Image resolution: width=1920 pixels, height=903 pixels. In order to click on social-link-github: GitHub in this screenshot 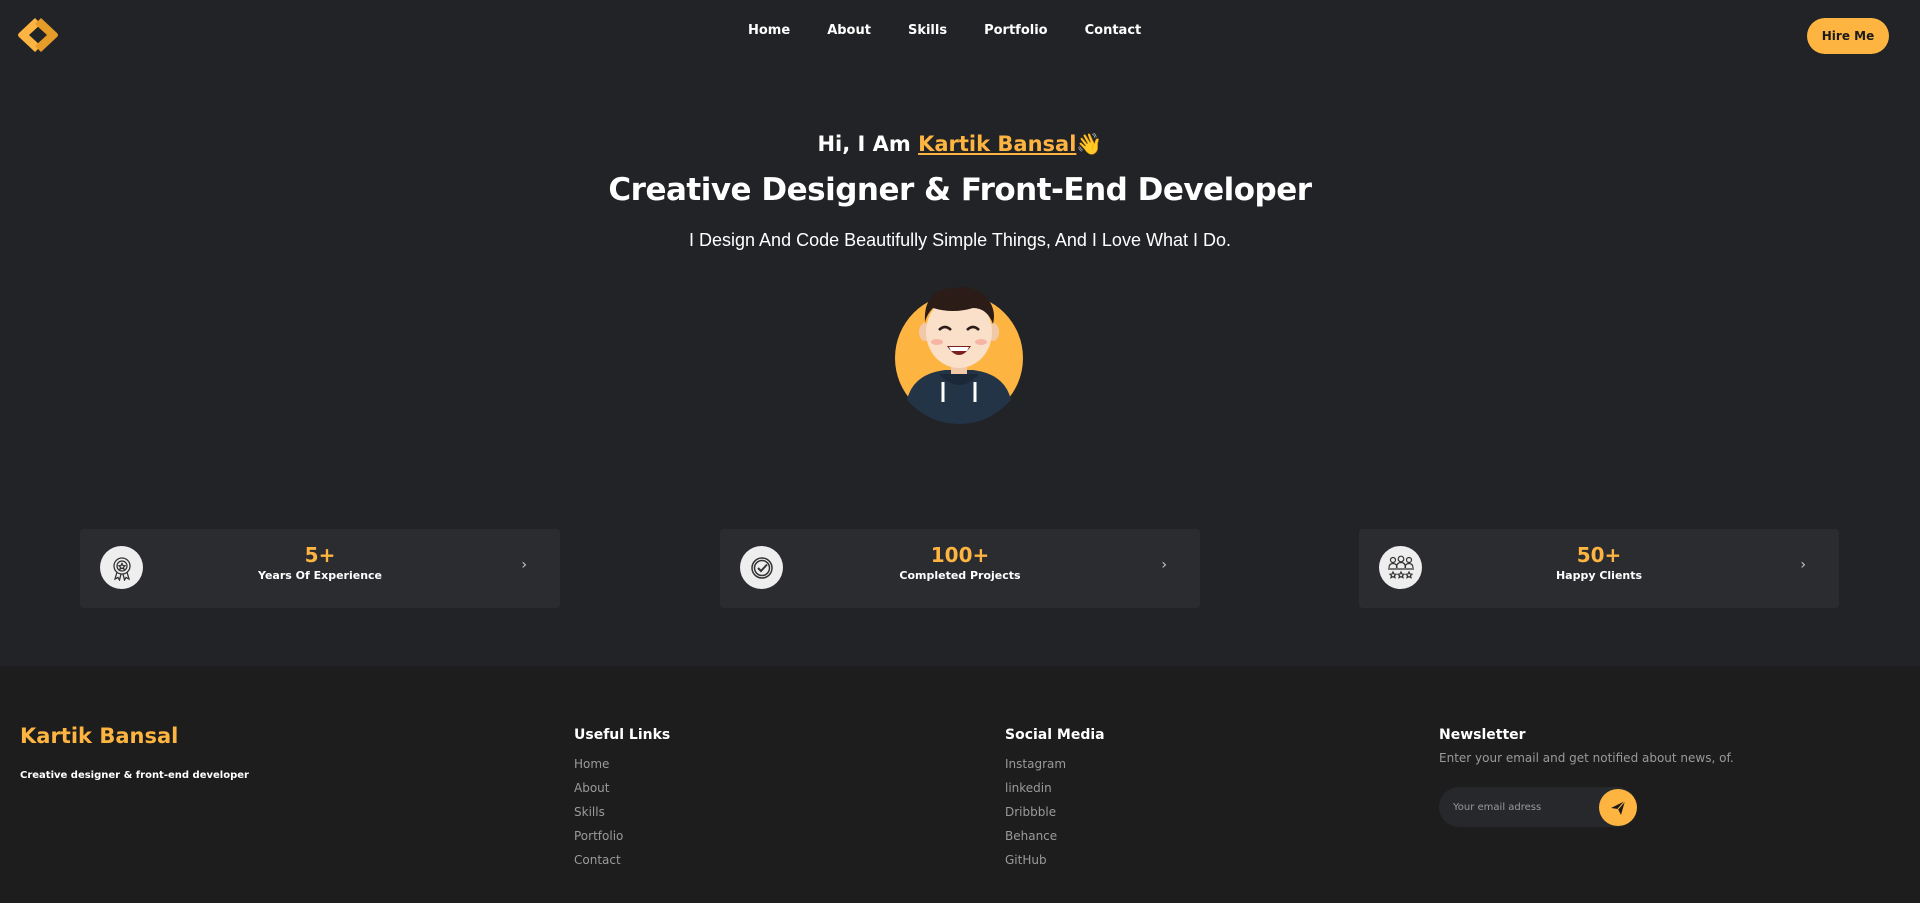, I will do `click(1055, 865)`.